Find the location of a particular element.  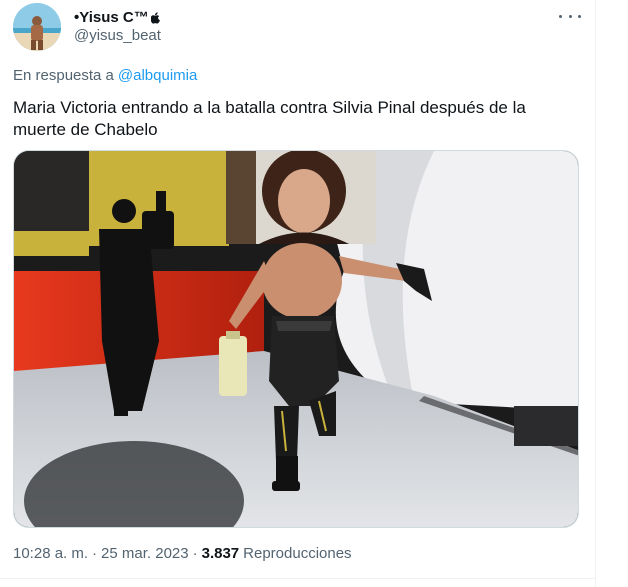

display-name: •Yisus C™ is located at coordinates (111, 17).